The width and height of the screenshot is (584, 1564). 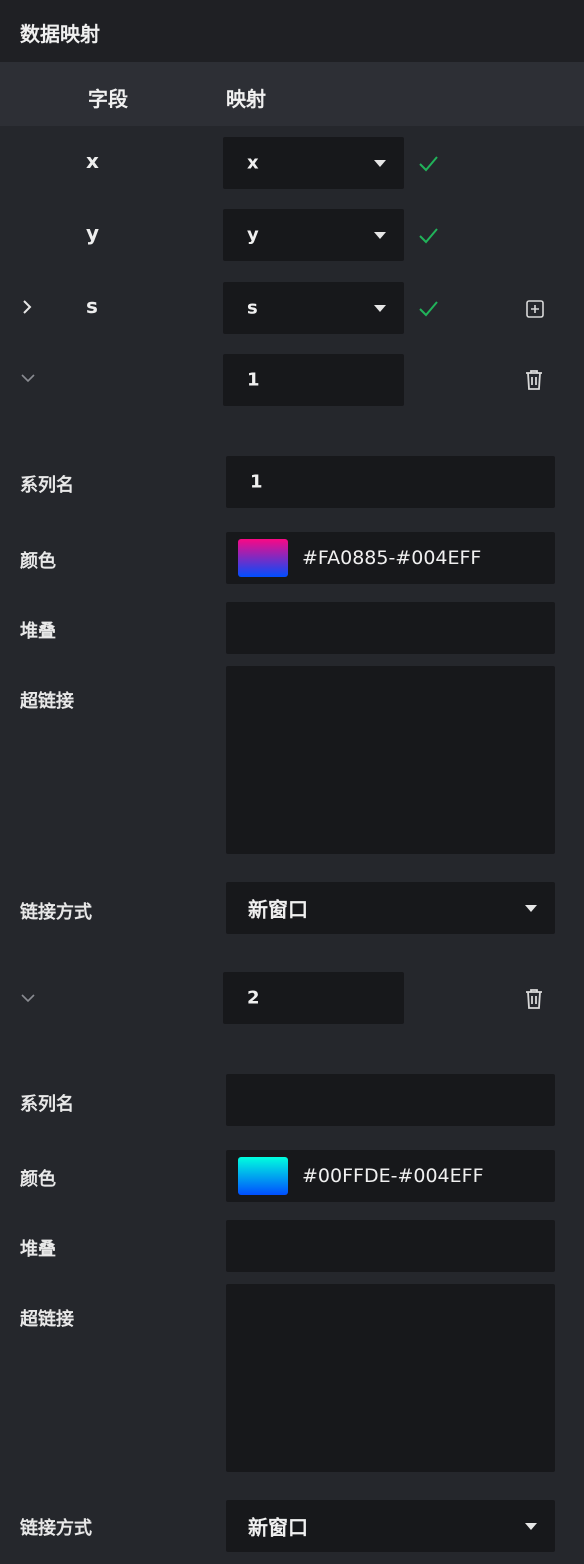 What do you see at coordinates (56, 912) in the screenshot?
I see `series-1-link-mode-label: 链接方式` at bounding box center [56, 912].